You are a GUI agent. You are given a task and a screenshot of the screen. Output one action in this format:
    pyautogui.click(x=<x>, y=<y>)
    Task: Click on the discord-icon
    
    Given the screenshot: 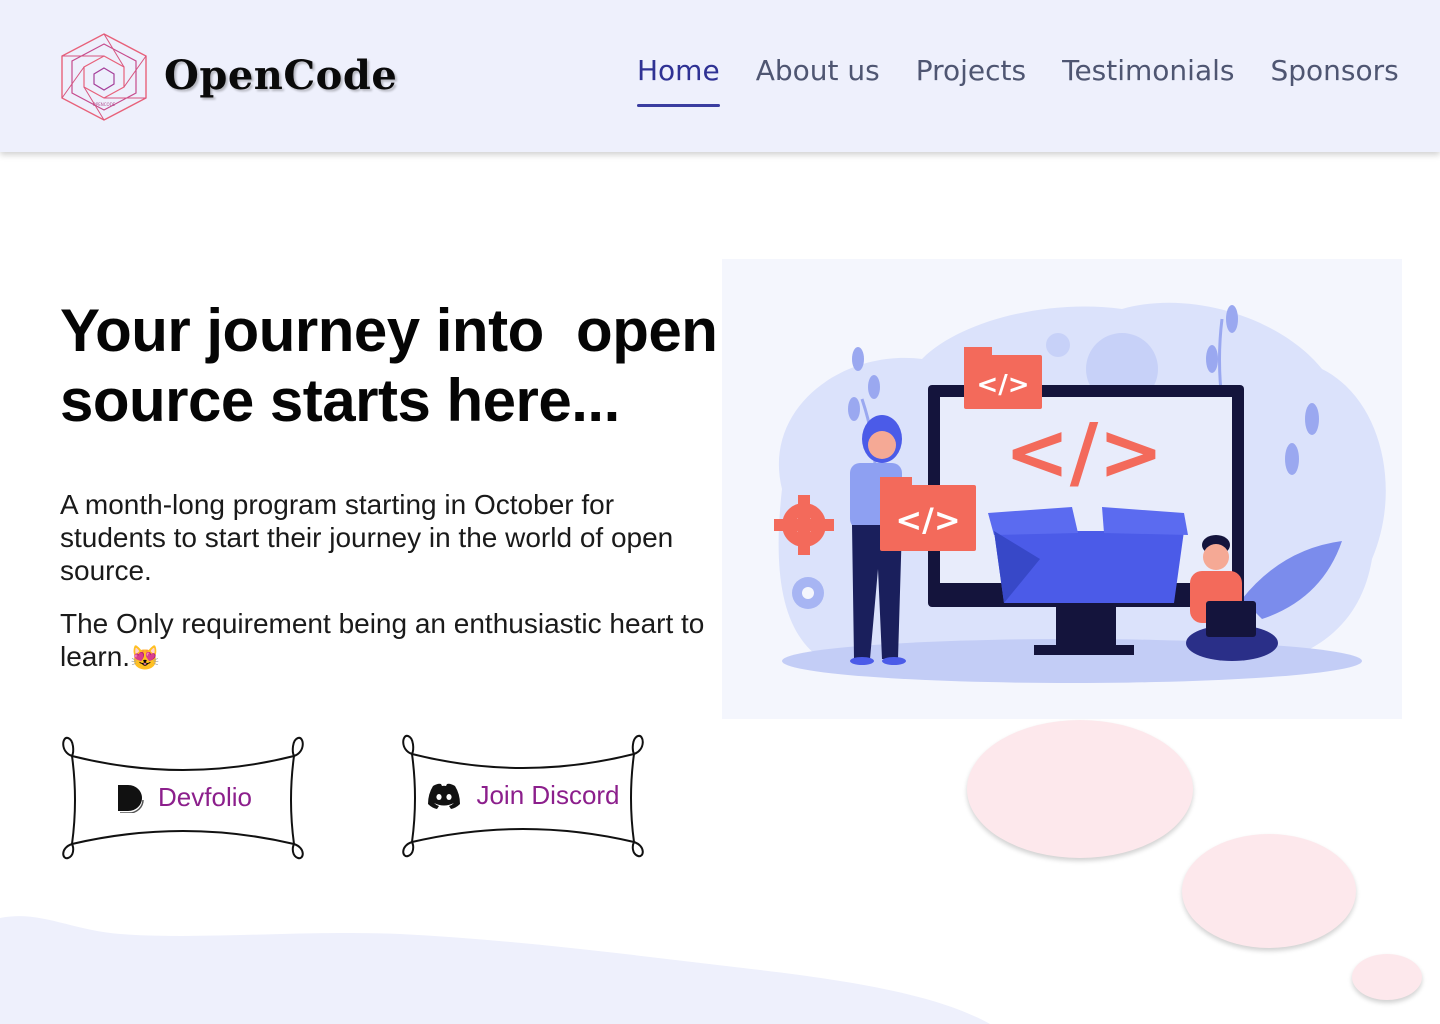 What is the action you would take?
    pyautogui.click(x=444, y=796)
    